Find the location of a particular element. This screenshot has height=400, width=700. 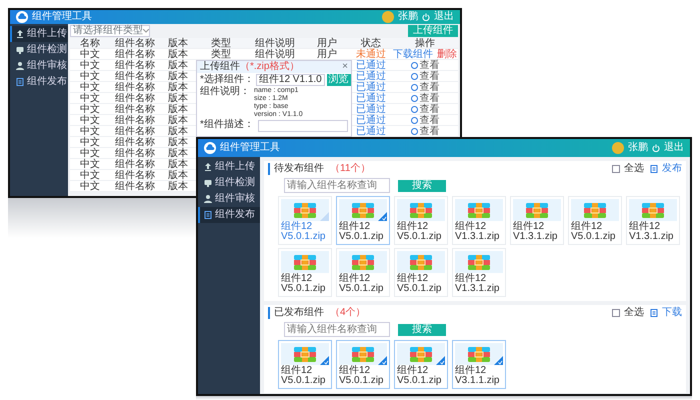

status-text: 未通过 is located at coordinates (371, 54).